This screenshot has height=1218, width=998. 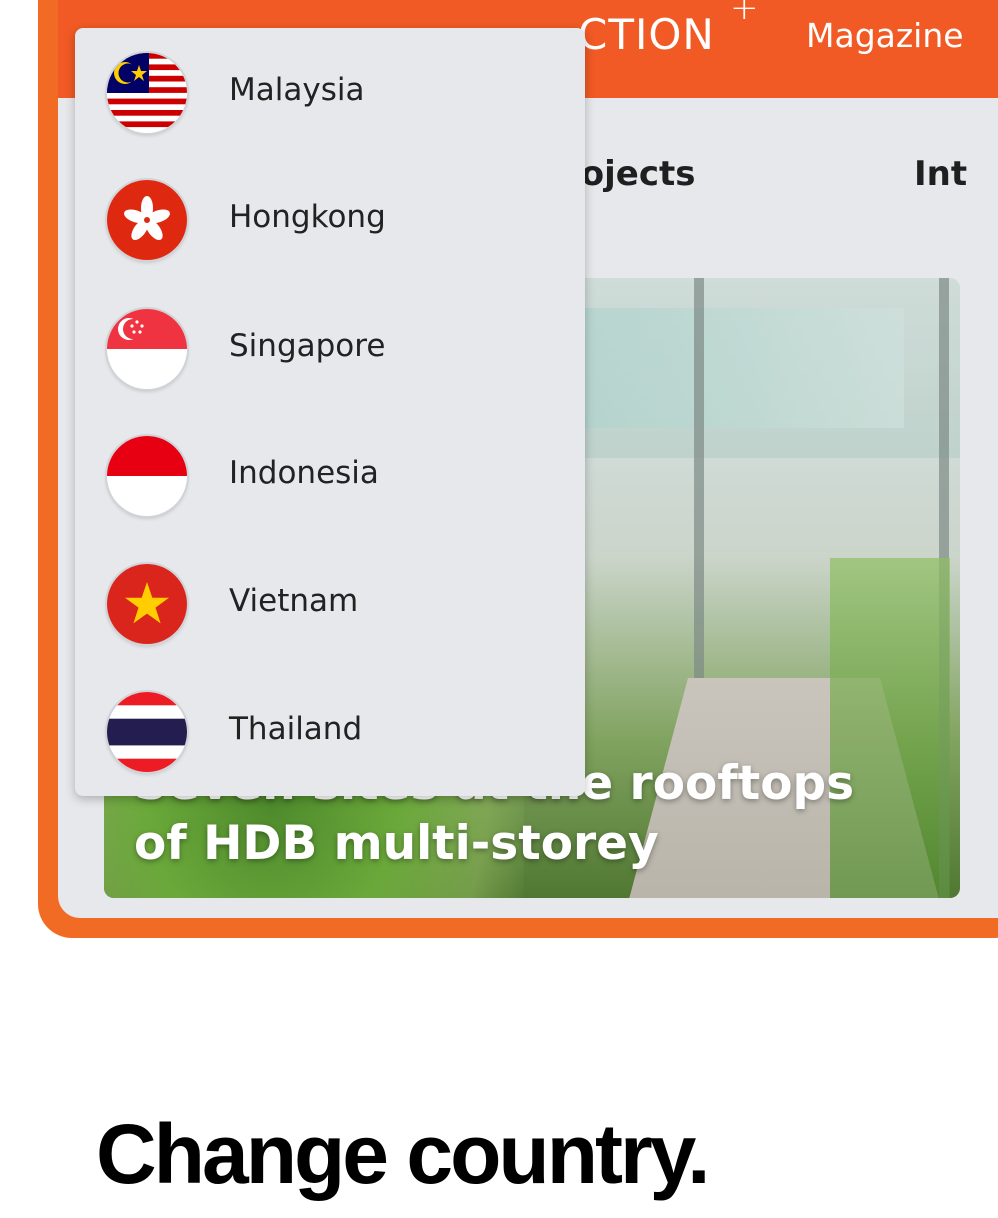 I want to click on malaysia-flag-icon, so click(x=147, y=93).